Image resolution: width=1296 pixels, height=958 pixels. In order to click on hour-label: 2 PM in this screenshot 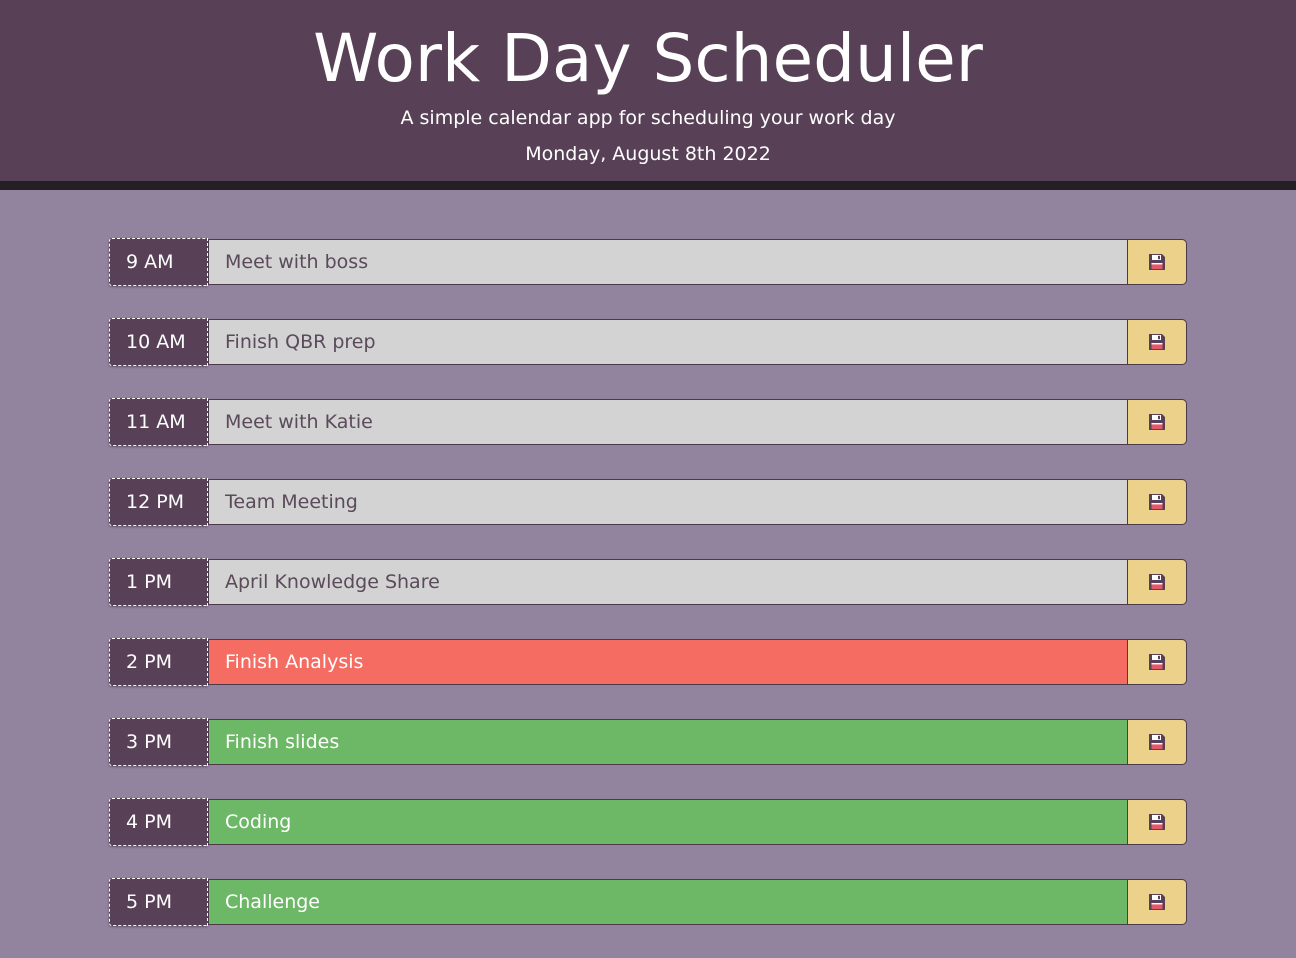, I will do `click(158, 662)`.